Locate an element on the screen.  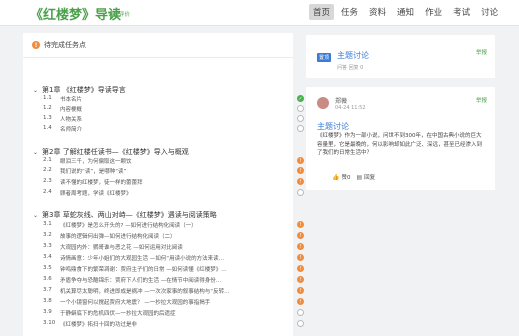
nav-notices: 通知 is located at coordinates (405, 12).